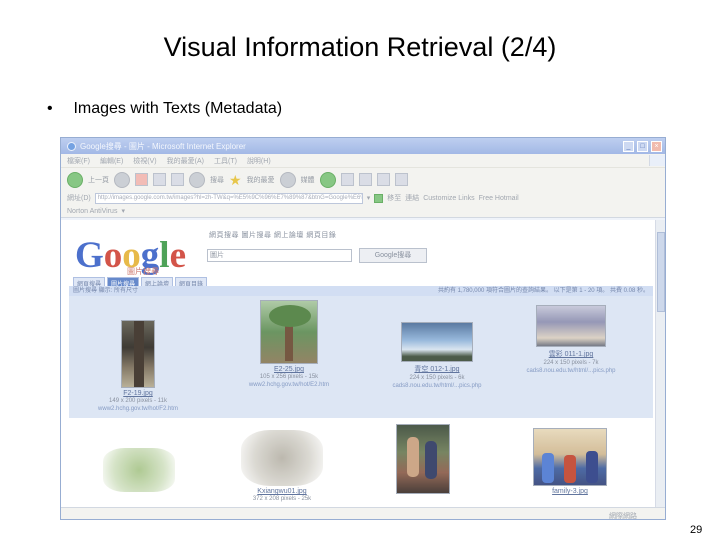 The width and height of the screenshot is (720, 540). Describe the element at coordinates (571, 354) in the screenshot. I see `thumb-filename: 雲彩 011-1.jpg` at that location.